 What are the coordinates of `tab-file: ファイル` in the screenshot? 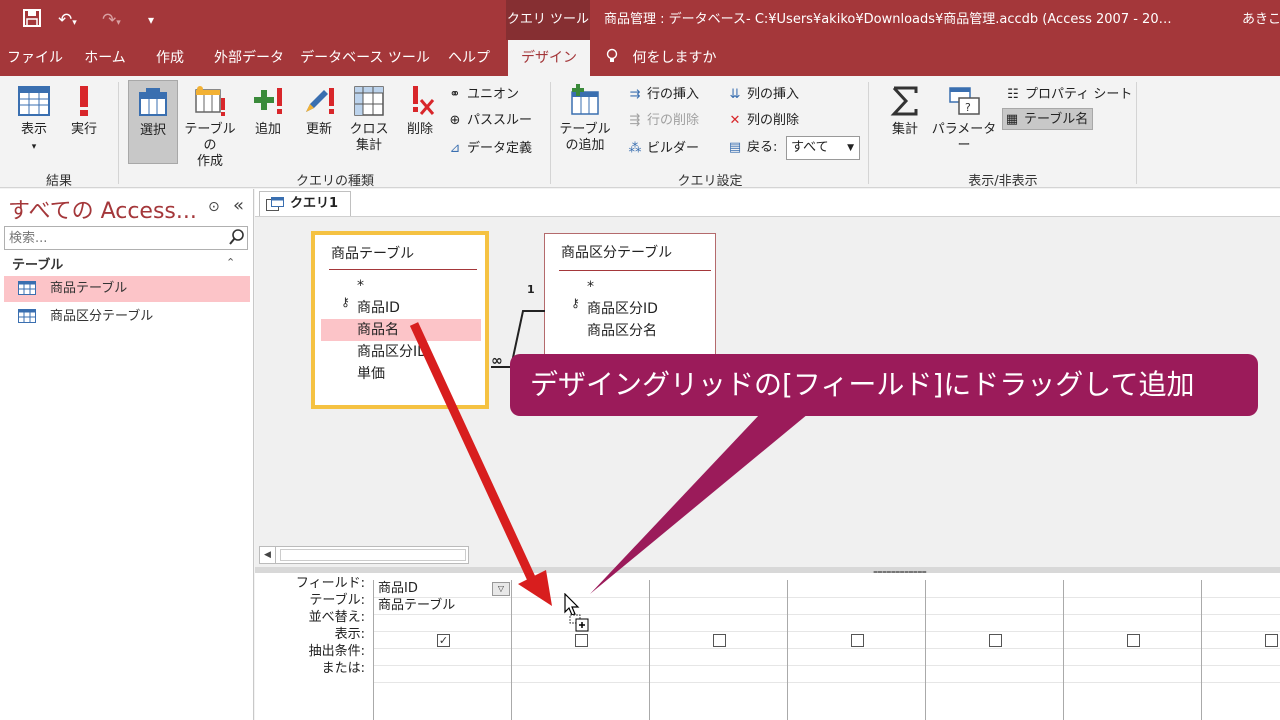 It's located at (35, 58).